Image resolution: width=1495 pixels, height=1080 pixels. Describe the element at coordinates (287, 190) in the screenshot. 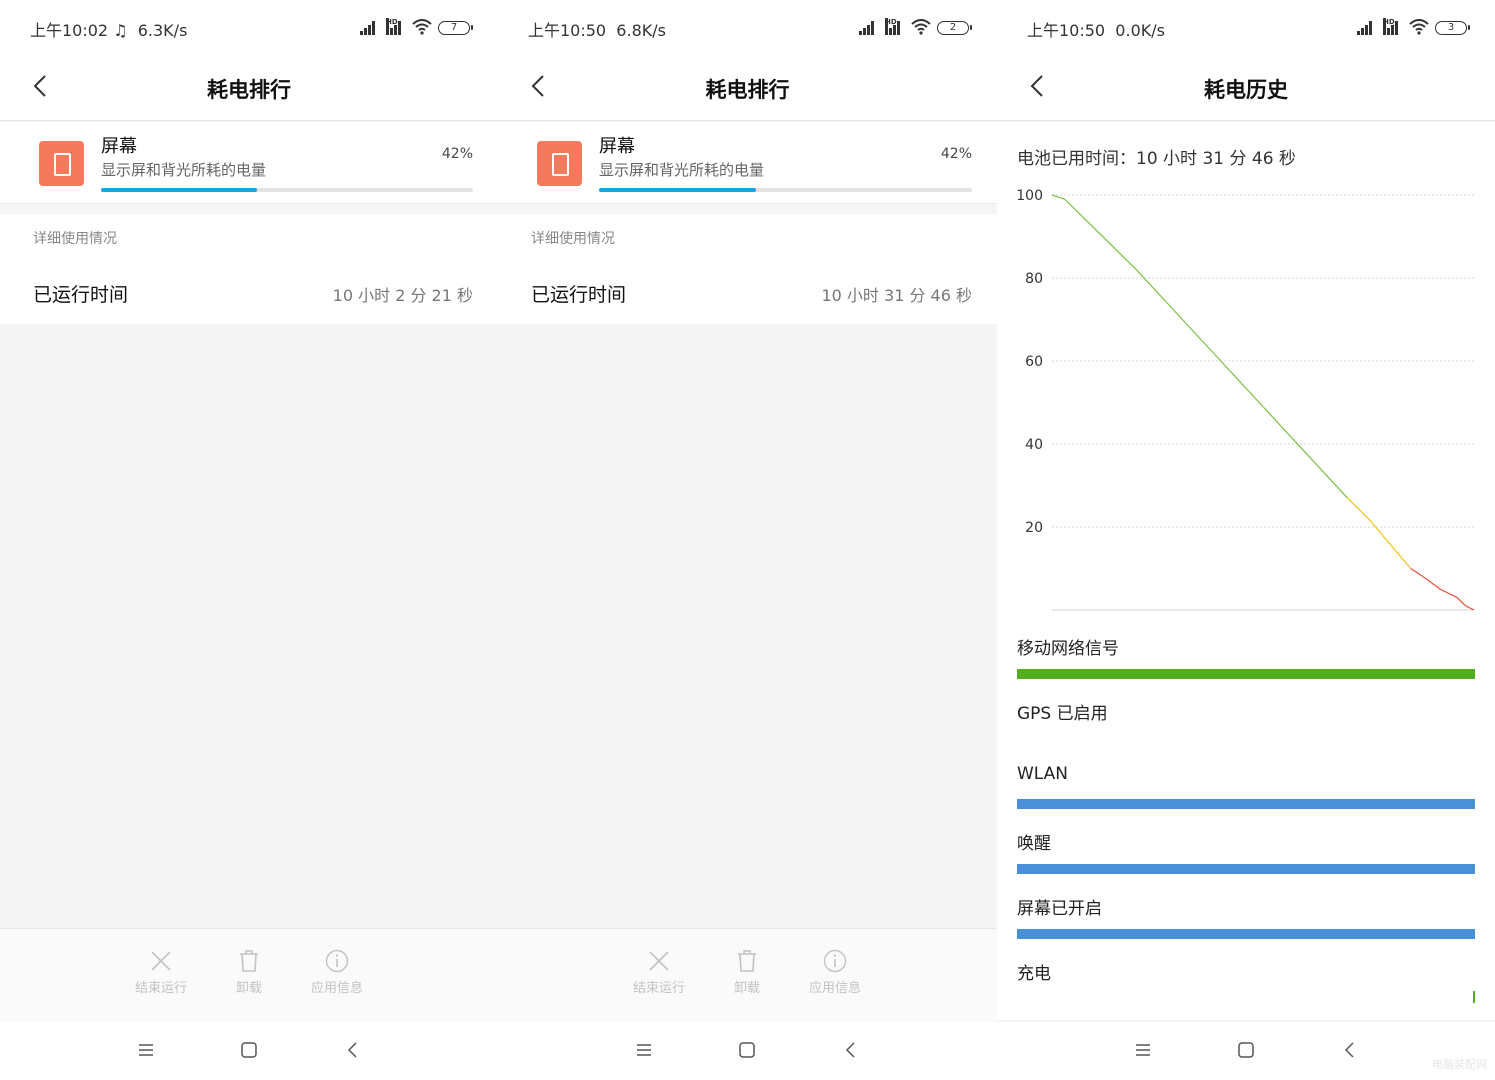

I see `usage-progress-bar` at that location.